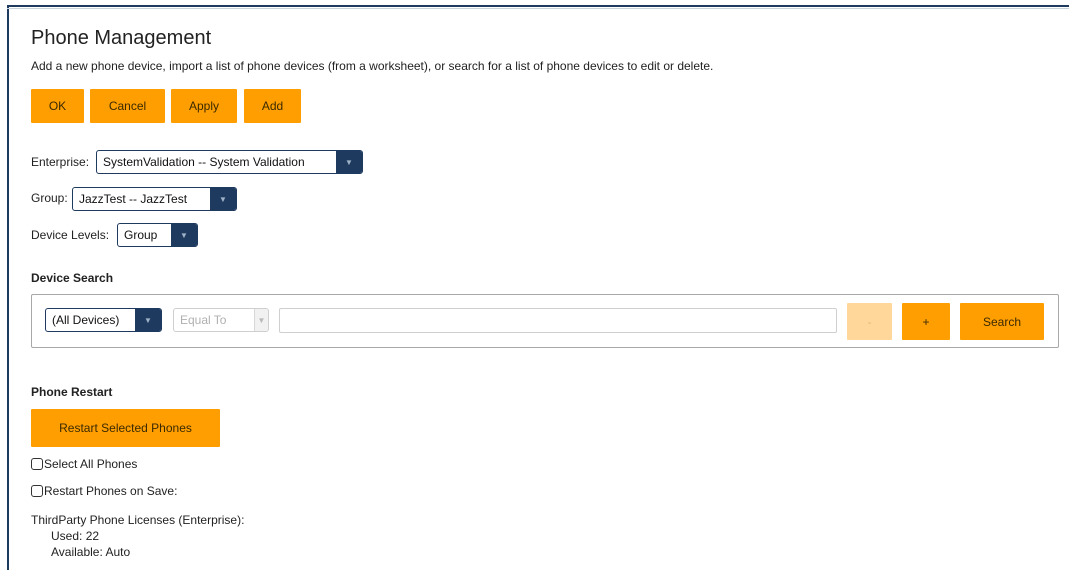 This screenshot has width=1073, height=570. I want to click on operator-select-value: Equal To, so click(203, 320).